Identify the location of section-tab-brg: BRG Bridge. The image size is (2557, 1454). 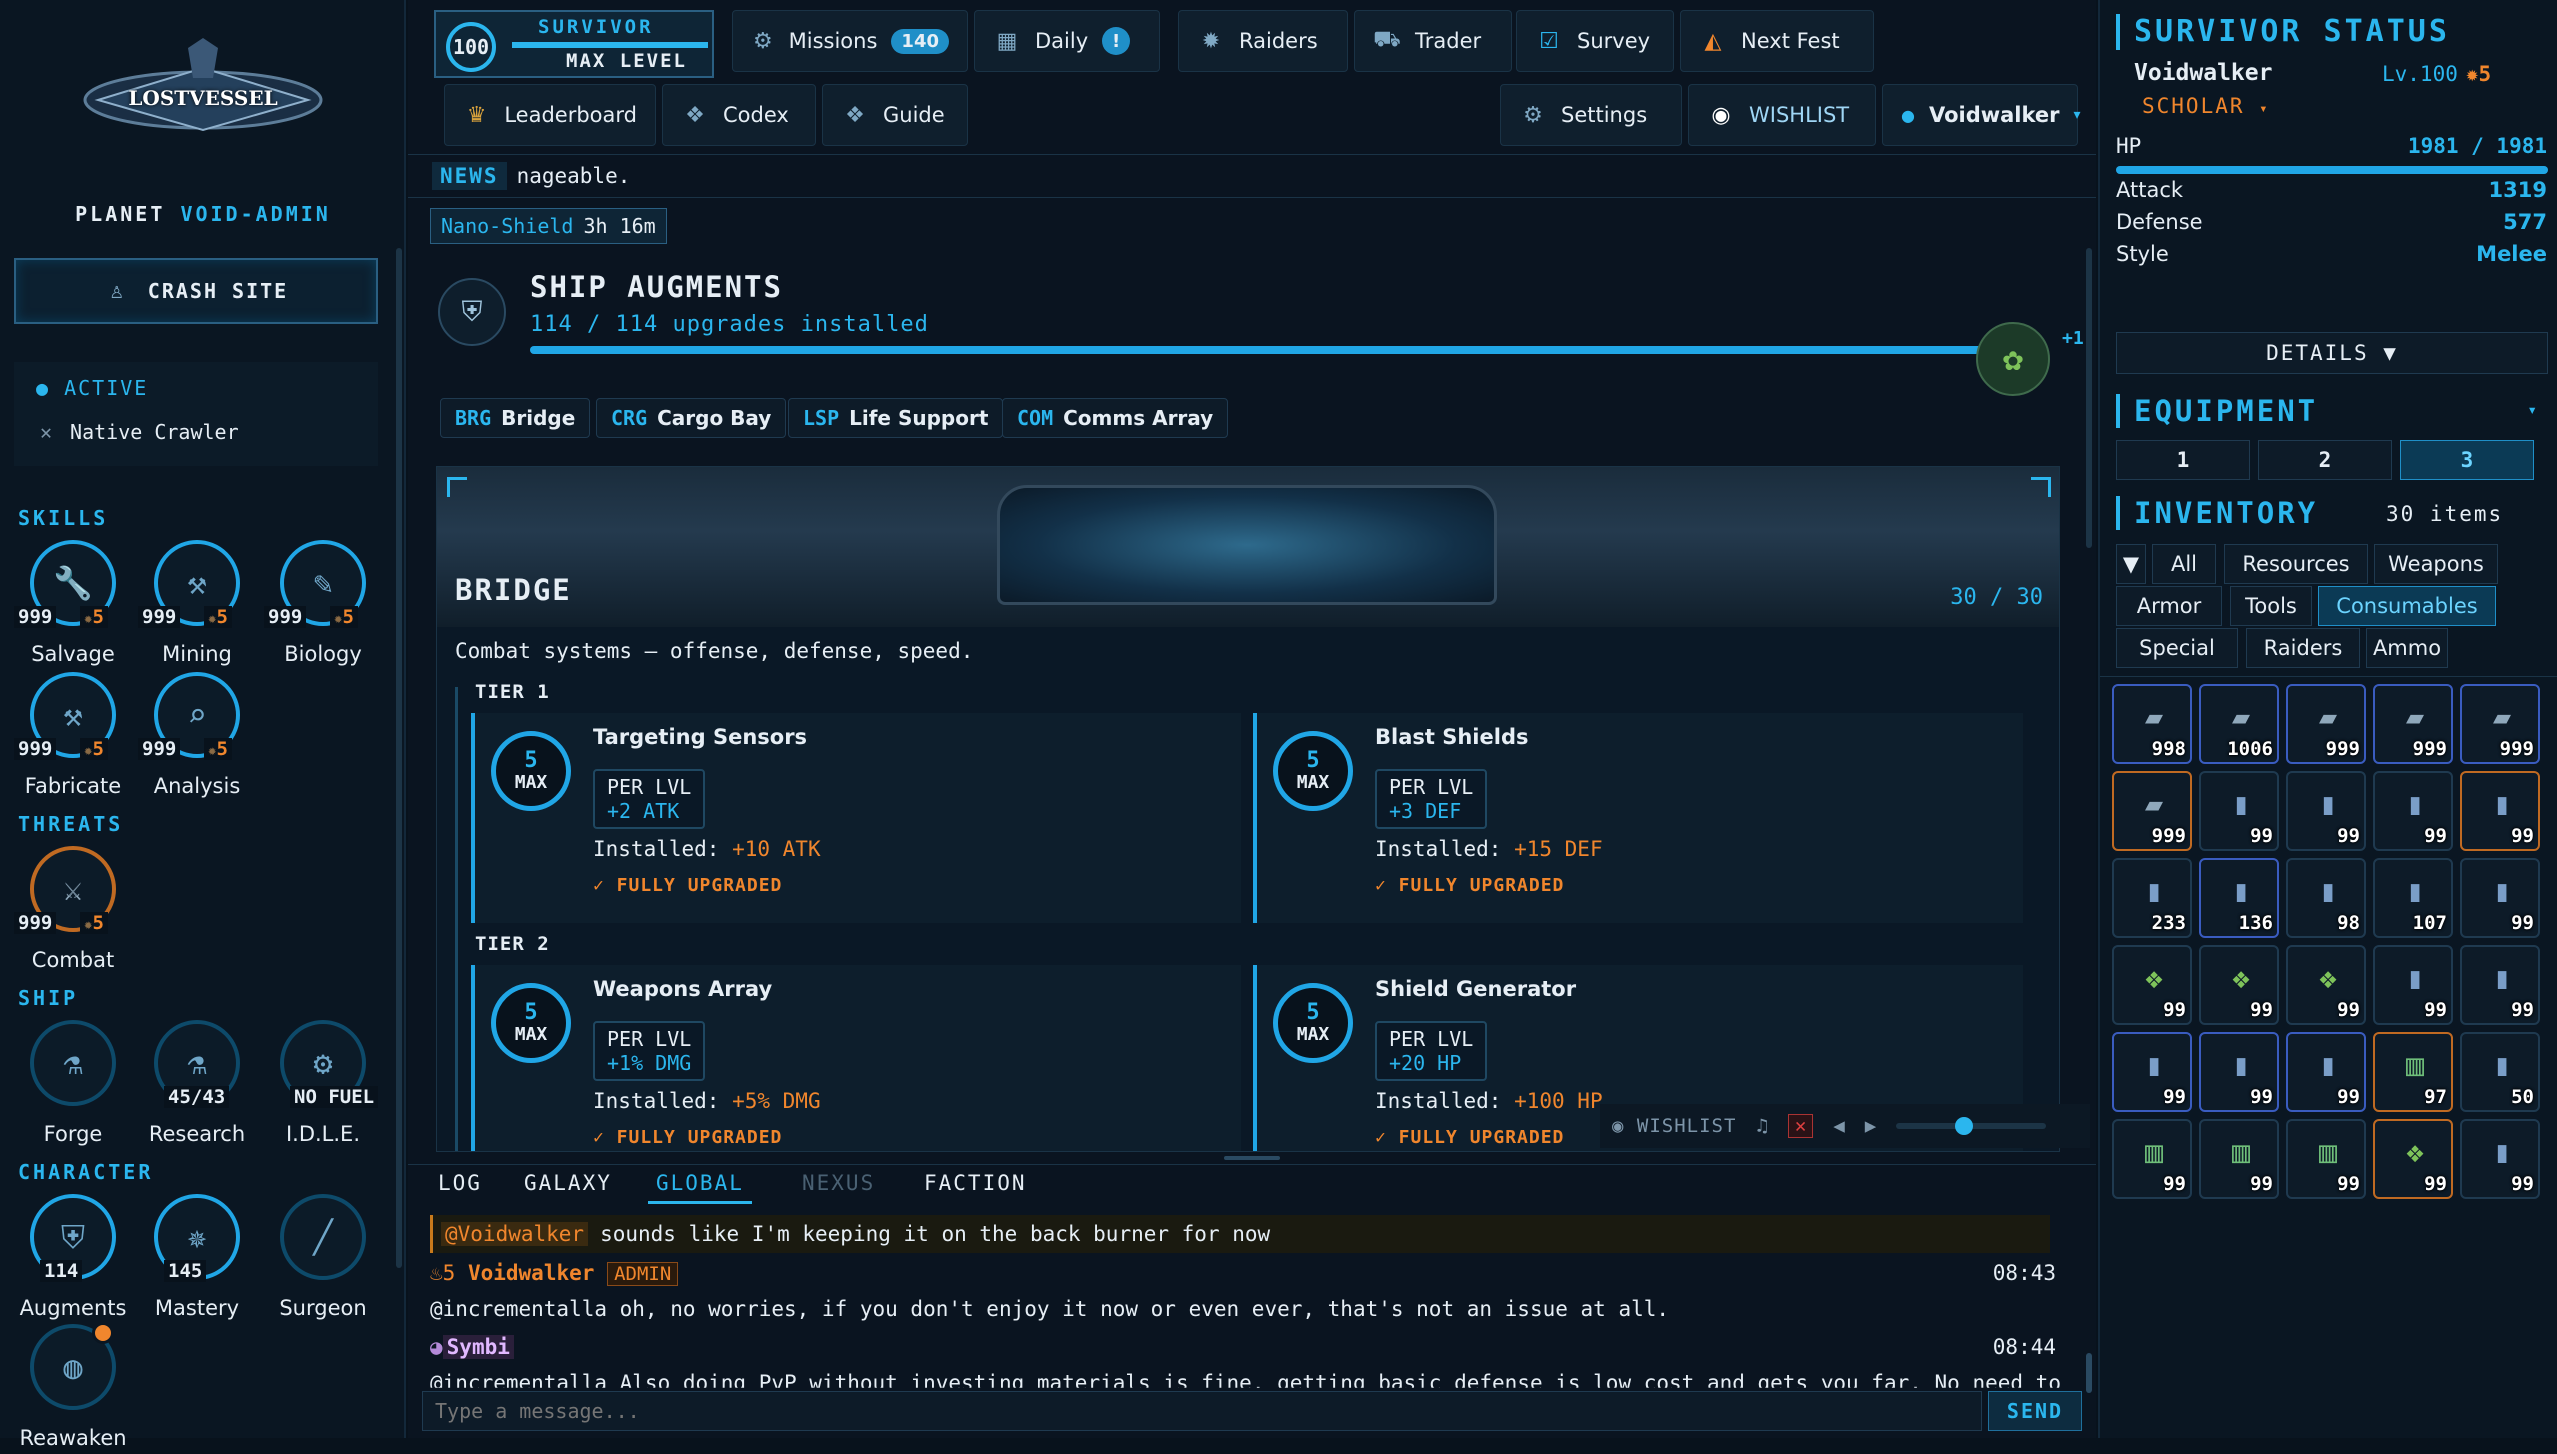
(515, 418).